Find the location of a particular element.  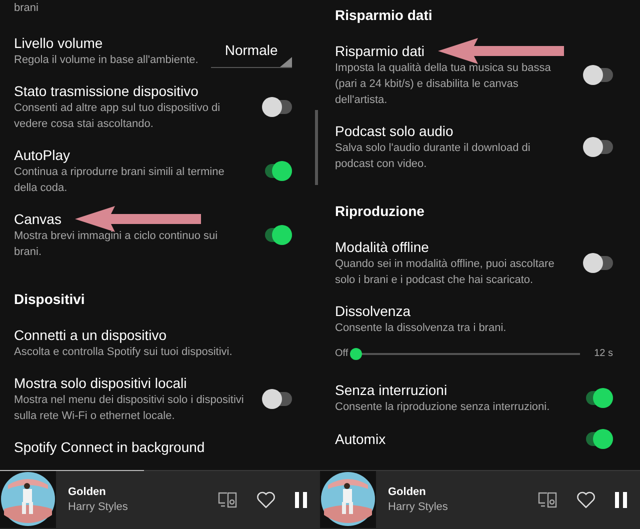

setting-title: Dissolvenza is located at coordinates (372, 311).